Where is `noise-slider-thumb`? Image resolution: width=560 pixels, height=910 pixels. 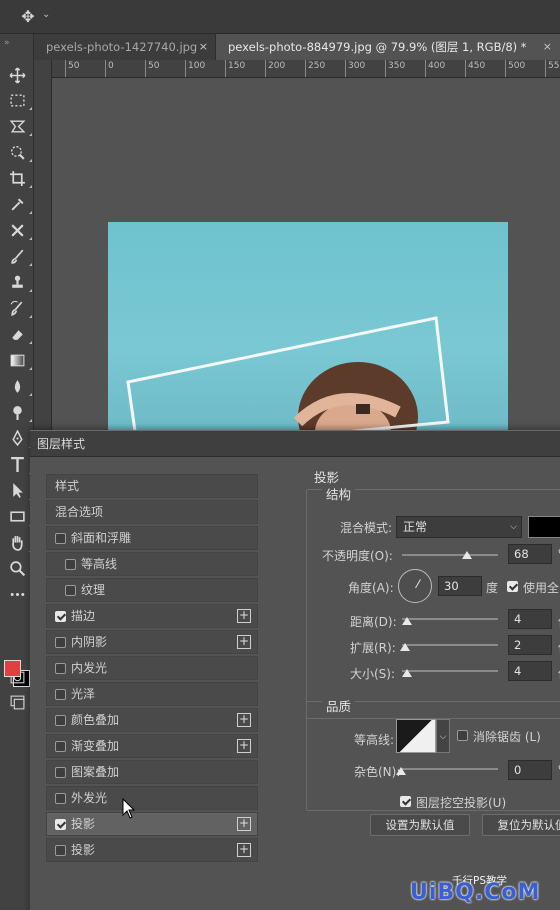 noise-slider-thumb is located at coordinates (401, 771).